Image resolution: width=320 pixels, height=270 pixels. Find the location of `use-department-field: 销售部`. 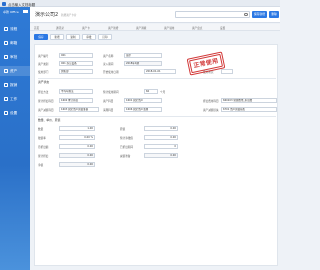

use-department-field: 销售部 is located at coordinates (76, 71).